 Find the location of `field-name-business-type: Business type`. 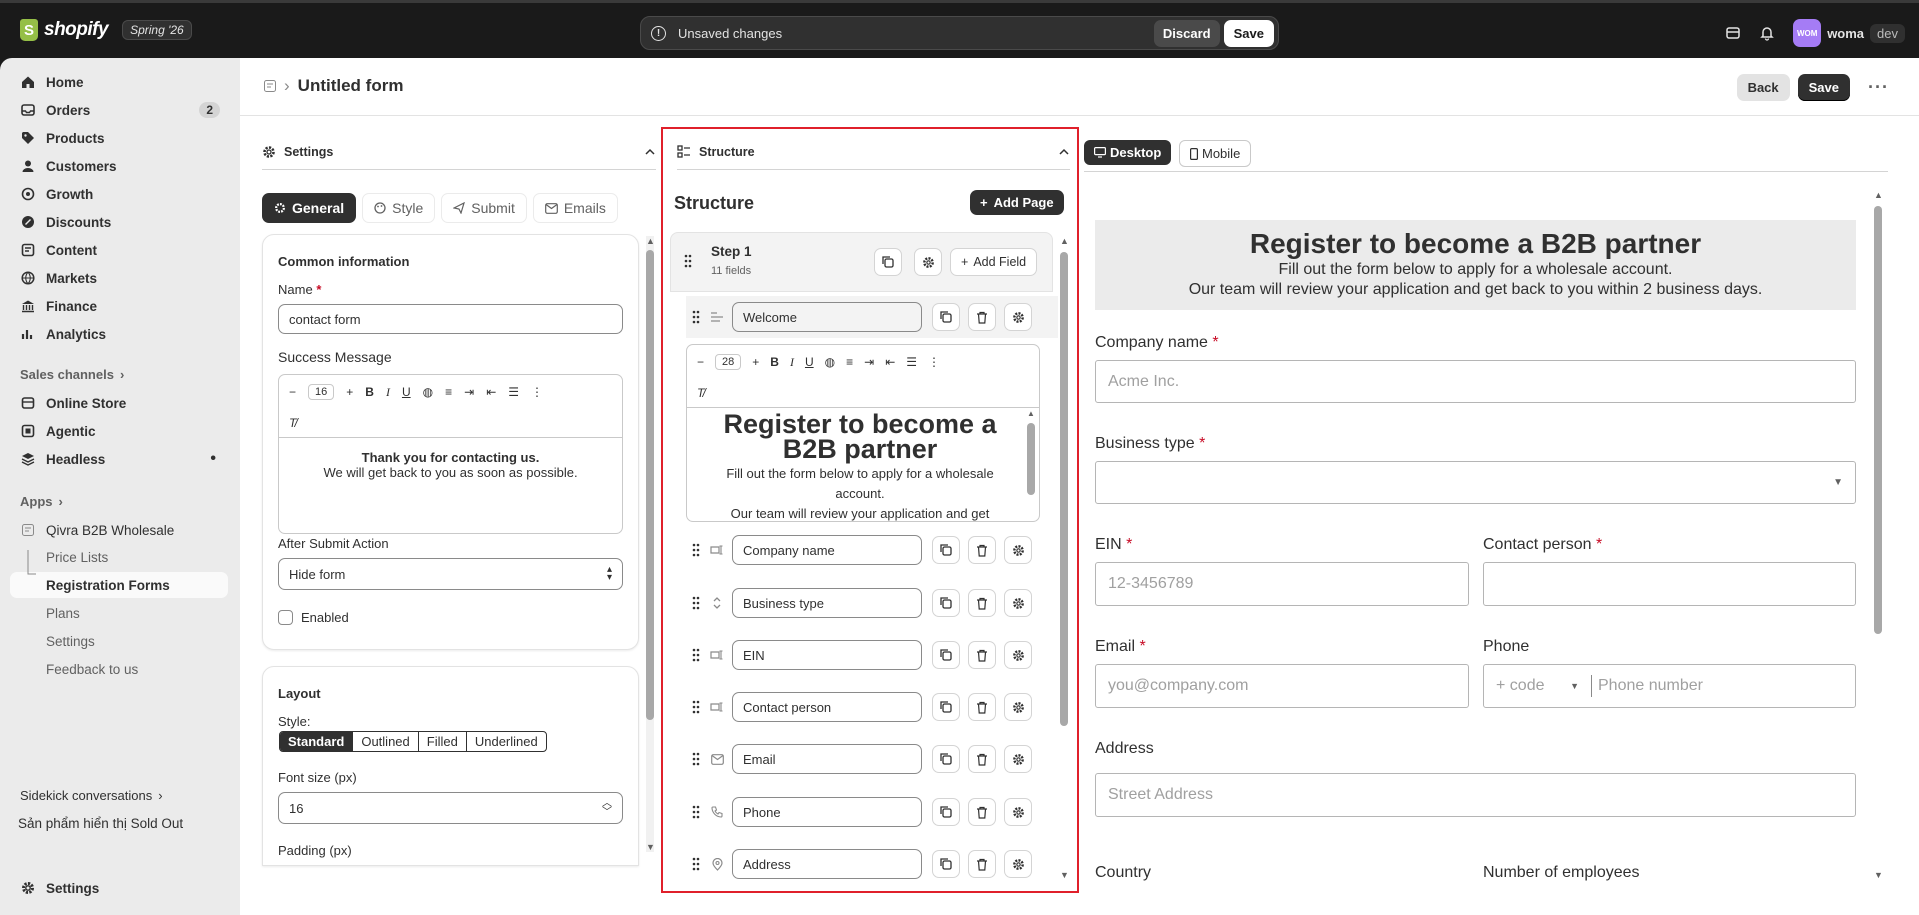

field-name-business-type: Business type is located at coordinates (827, 603).